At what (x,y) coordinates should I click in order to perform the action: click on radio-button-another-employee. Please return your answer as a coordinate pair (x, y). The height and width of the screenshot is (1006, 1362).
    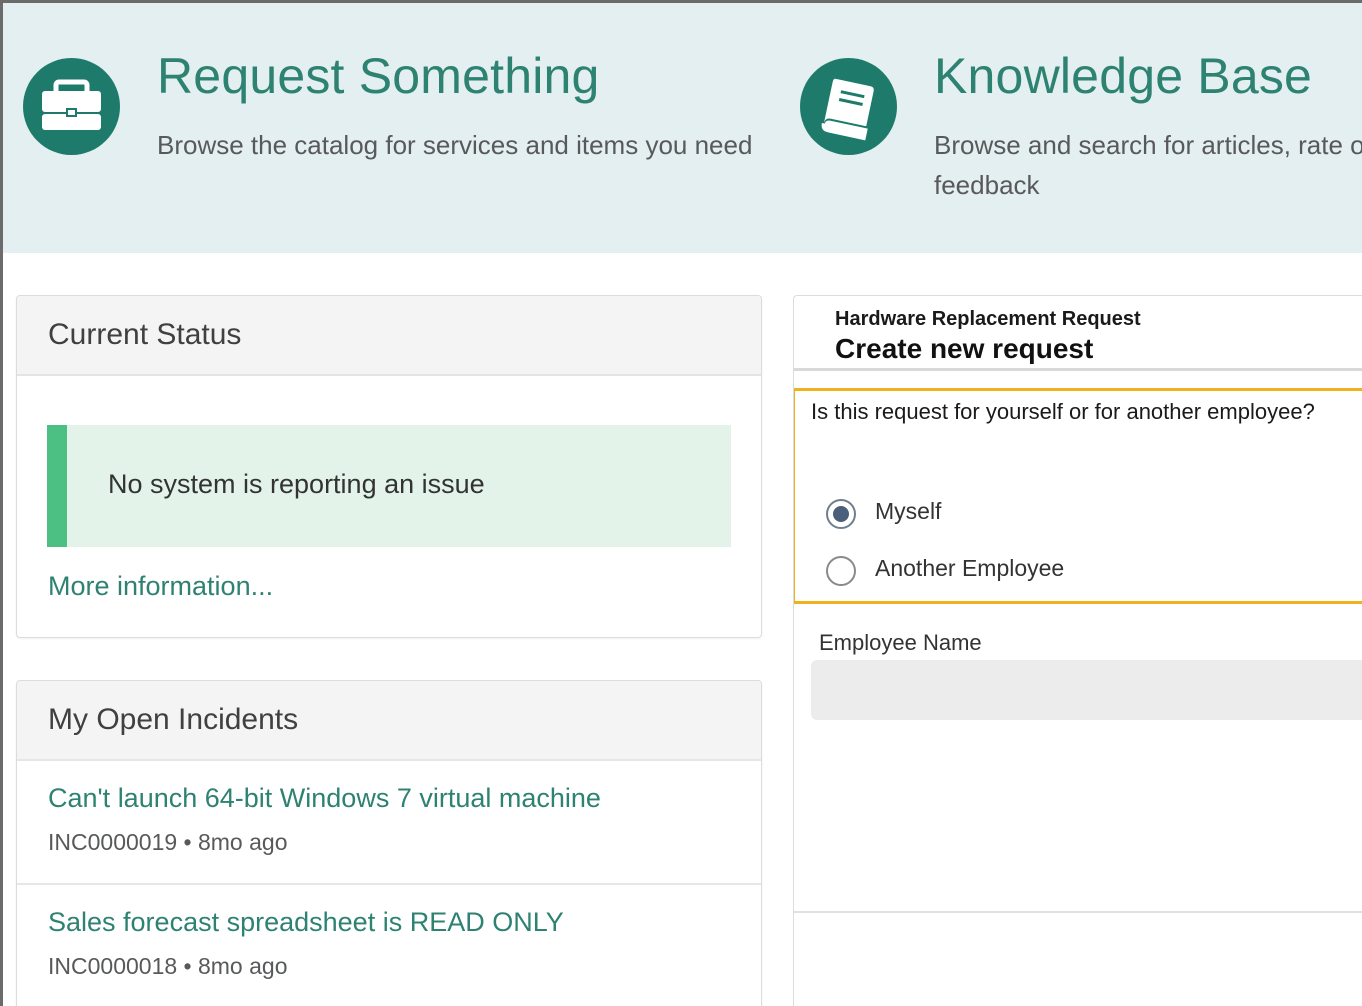
    Looking at the image, I should click on (841, 571).